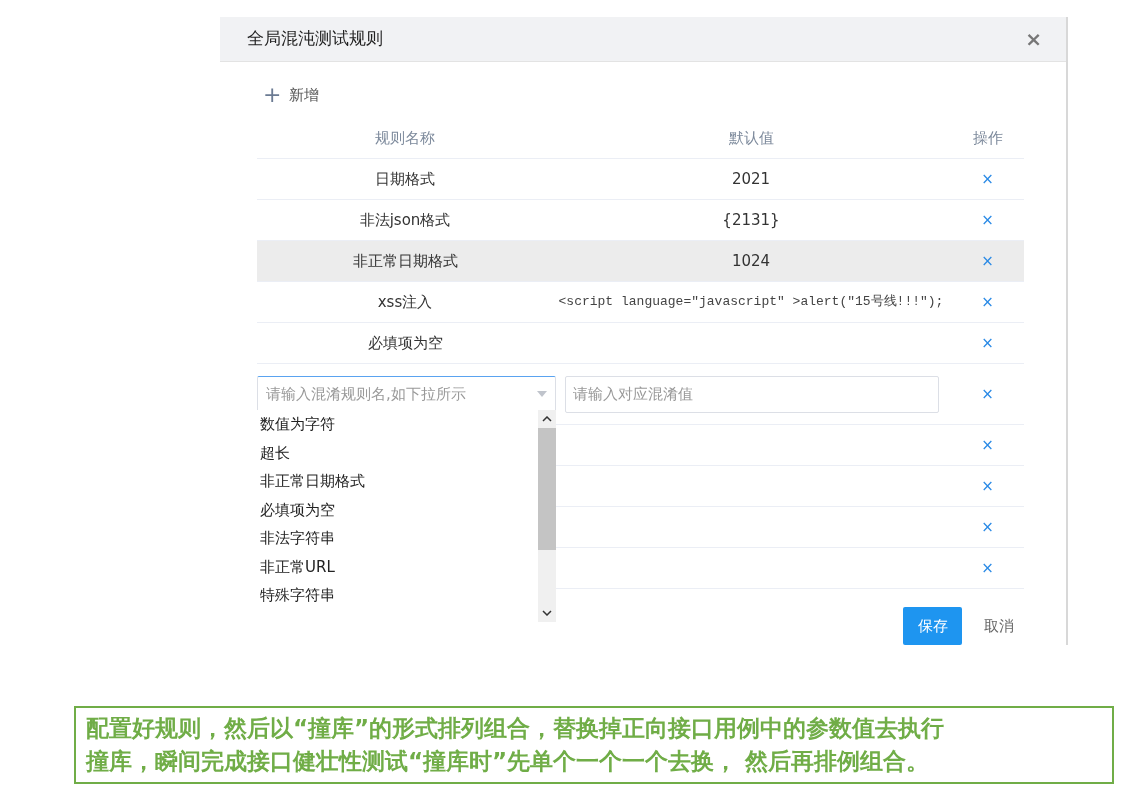 This screenshot has width=1126, height=786. What do you see at coordinates (406, 394) in the screenshot?
I see `rule-name-select: 请输入混淆规则名,如下拉所示` at bounding box center [406, 394].